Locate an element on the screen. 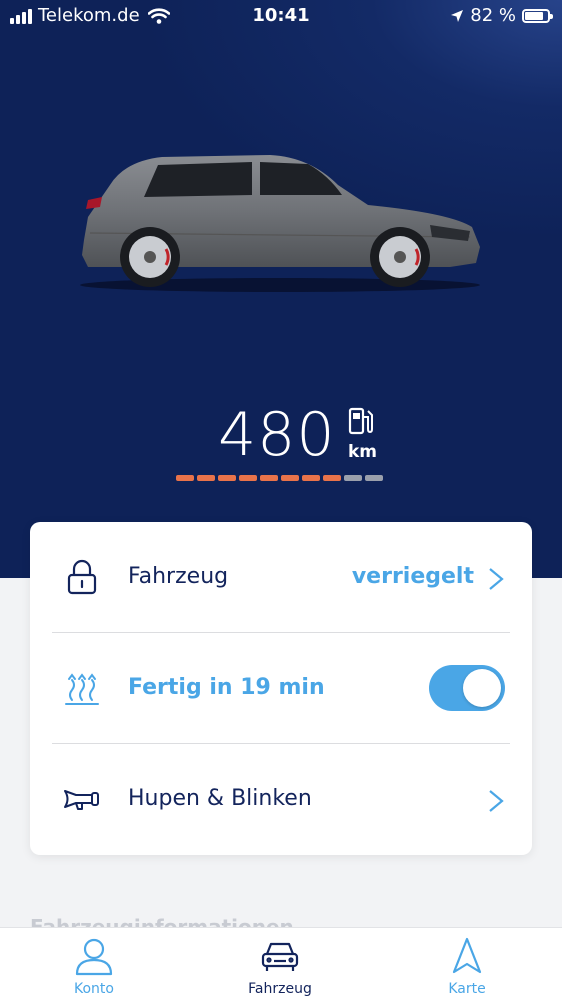  climate-toggle is located at coordinates (467, 688).